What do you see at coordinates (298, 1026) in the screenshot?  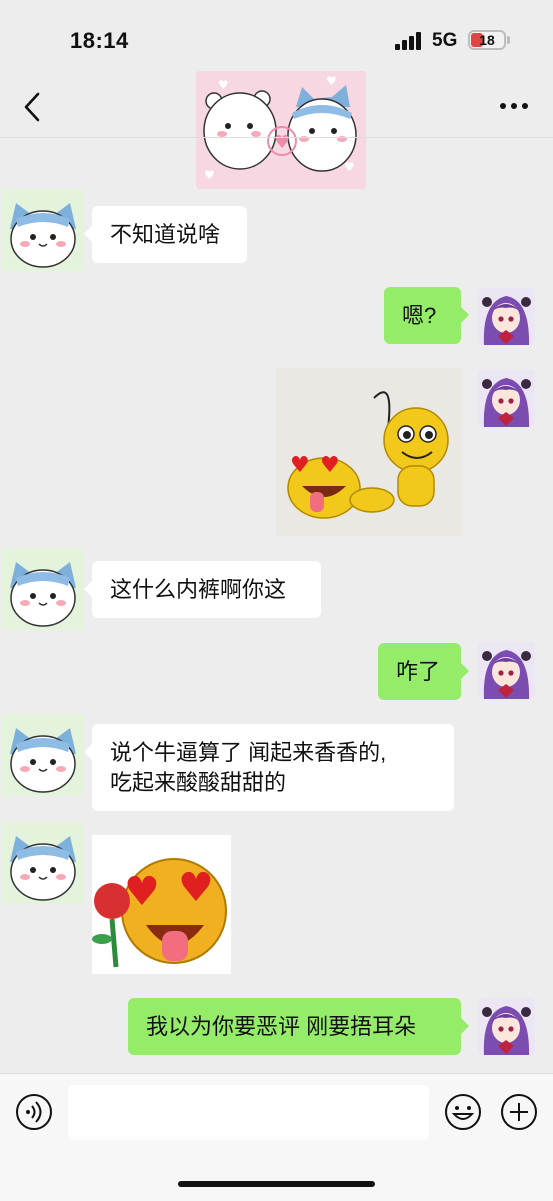 I see `message-bubble: 我以为你要恶评 刚要捂耳朵` at bounding box center [298, 1026].